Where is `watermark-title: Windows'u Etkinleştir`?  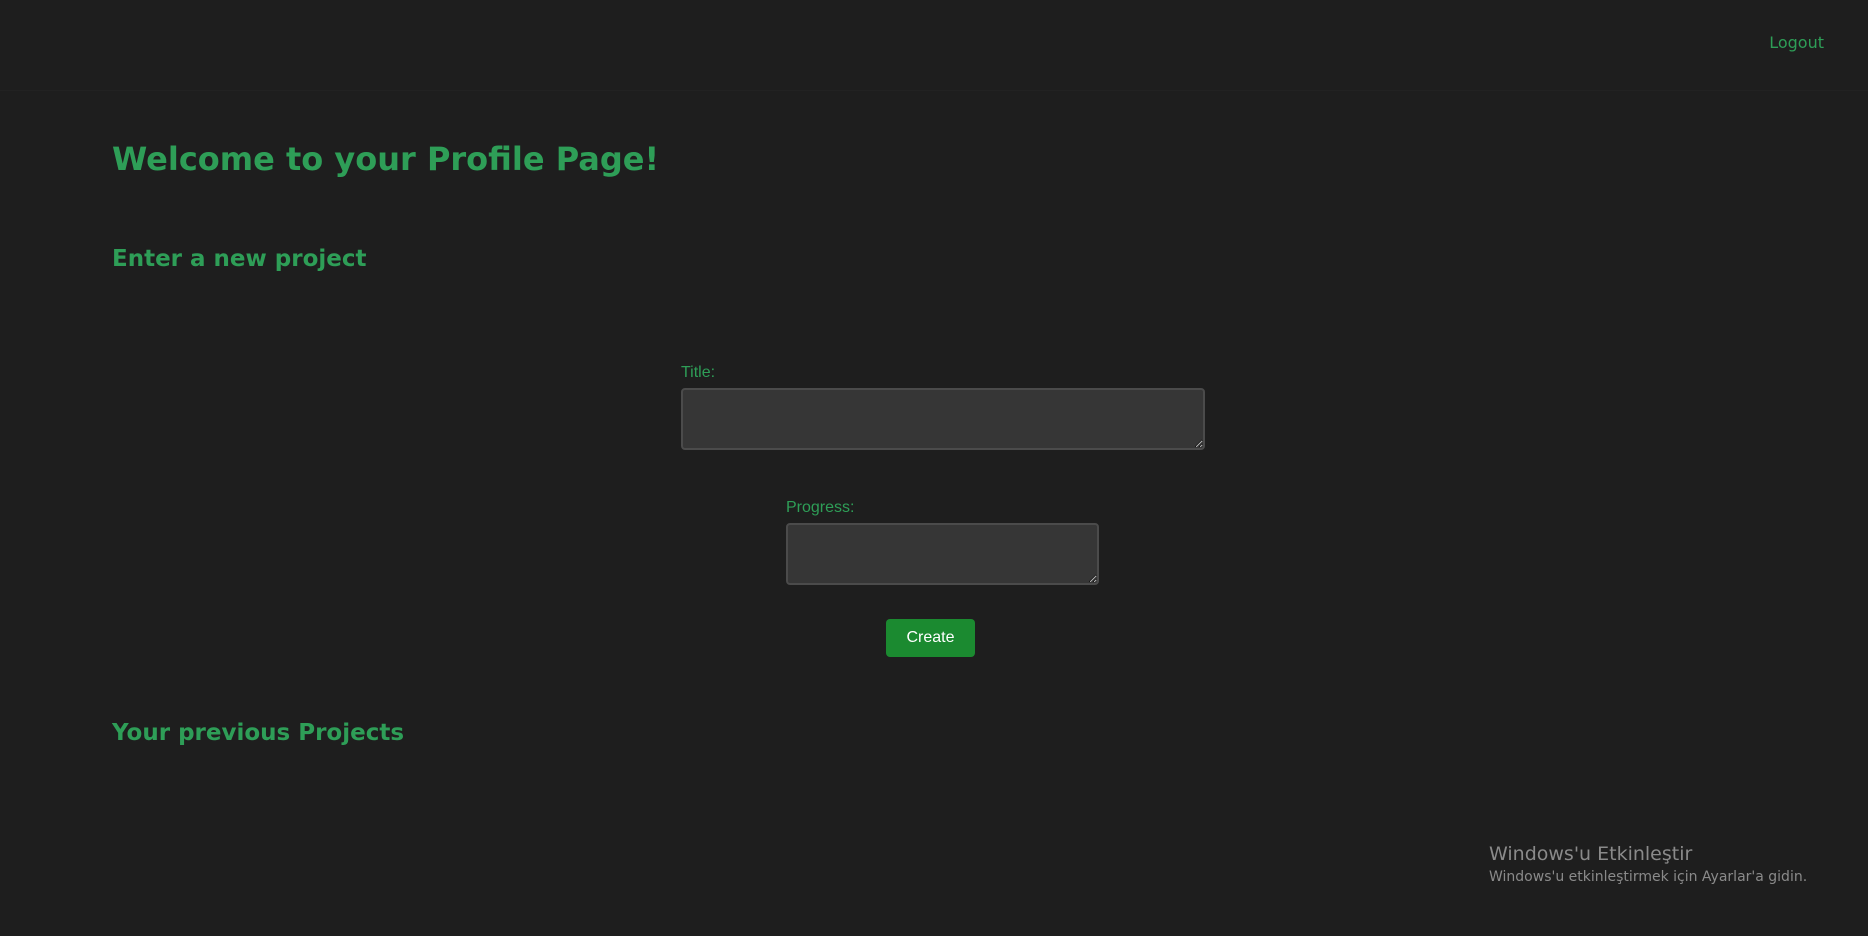 watermark-title: Windows'u Etkinleştir is located at coordinates (1591, 854).